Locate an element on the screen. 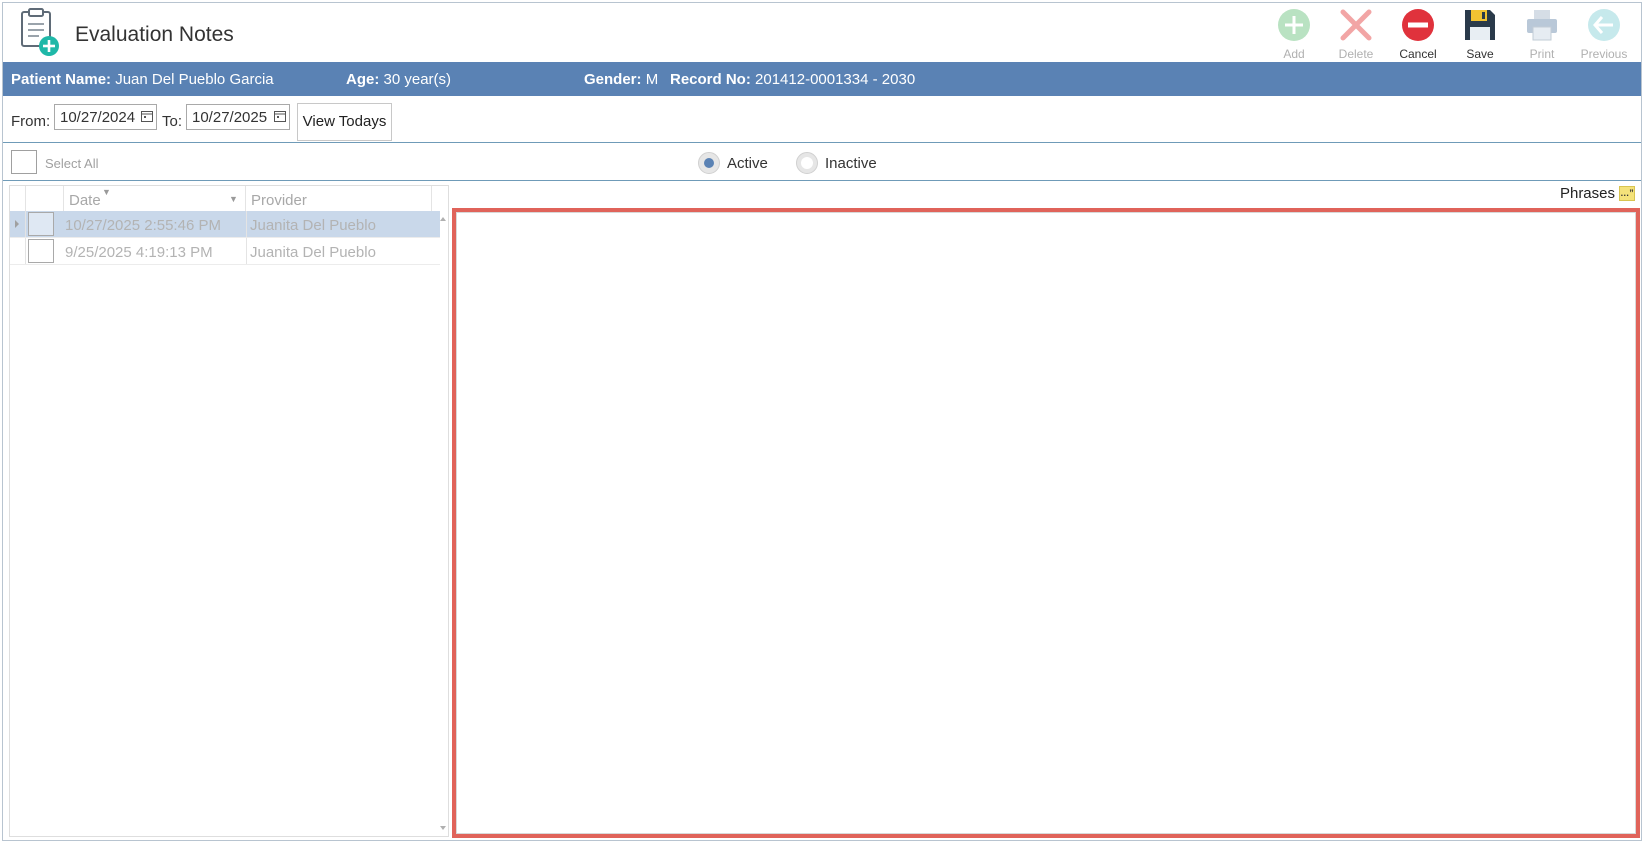  table-row: 9/25/2025 4:19:13 PM Juanita Del Pueblo is located at coordinates (225, 251).